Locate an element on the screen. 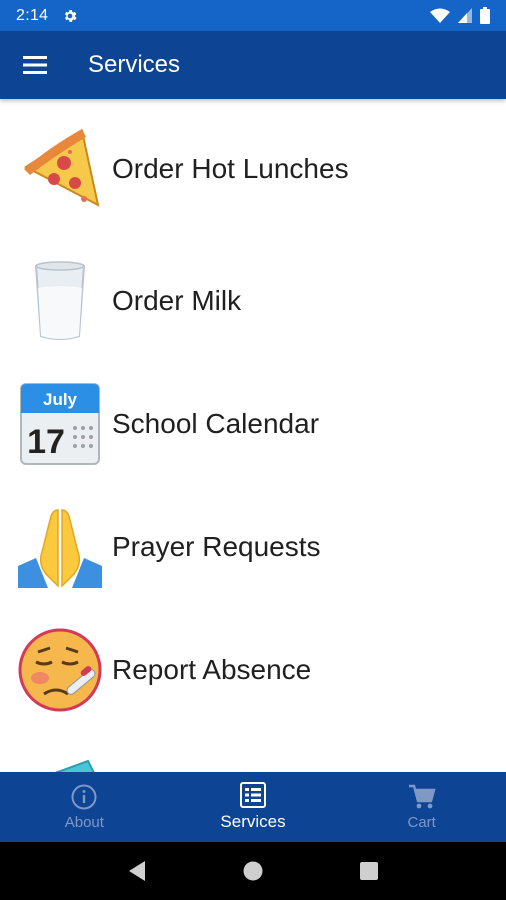 Image resolution: width=506 pixels, height=900 pixels. system-navigation-bar is located at coordinates (253, 871).